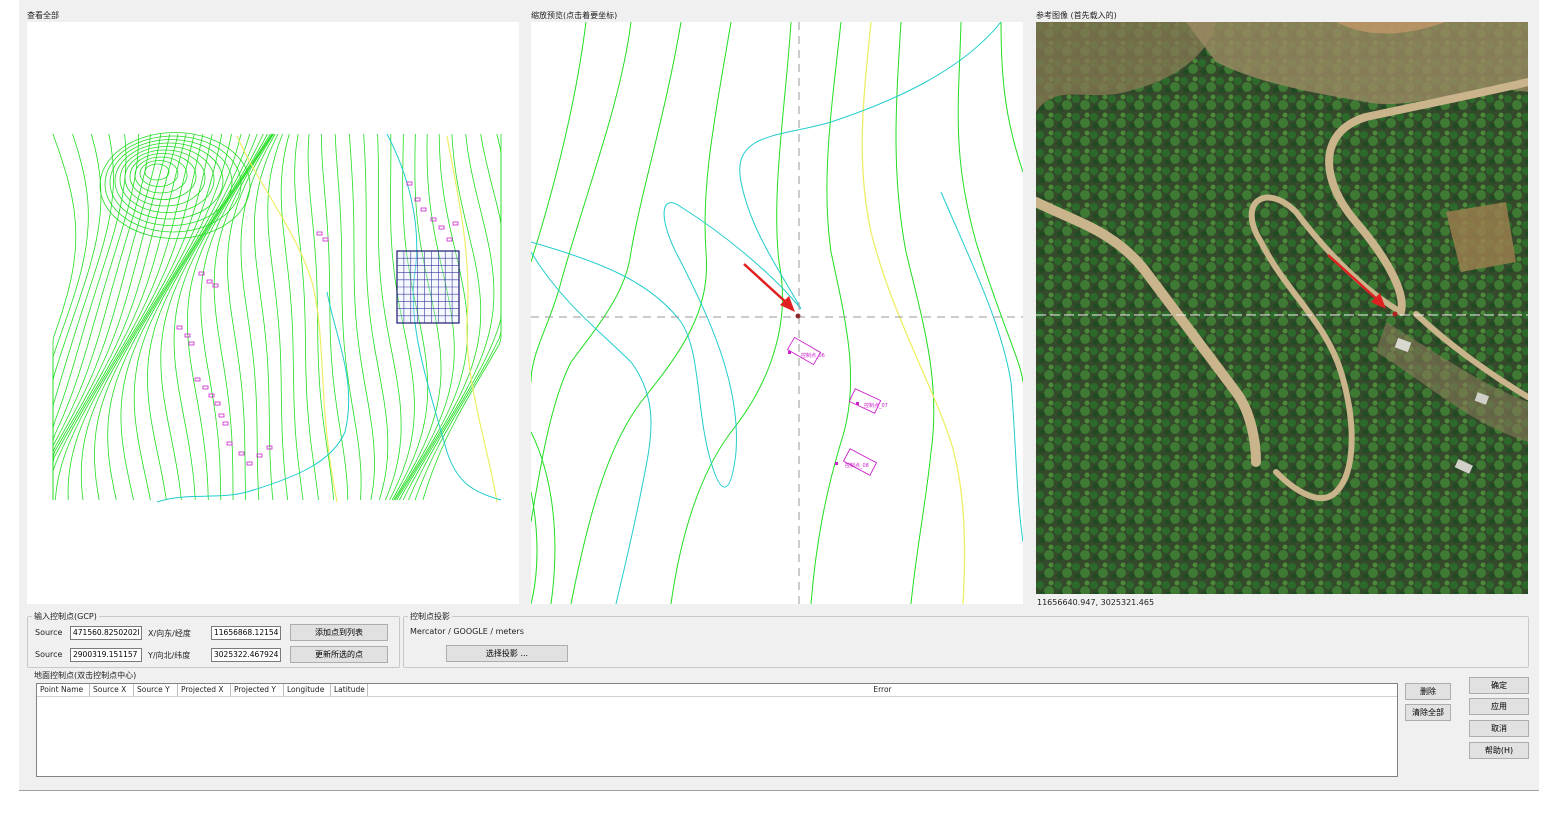 The width and height of the screenshot is (1556, 817). I want to click on gcp-projection-title: 控制点投影, so click(430, 616).